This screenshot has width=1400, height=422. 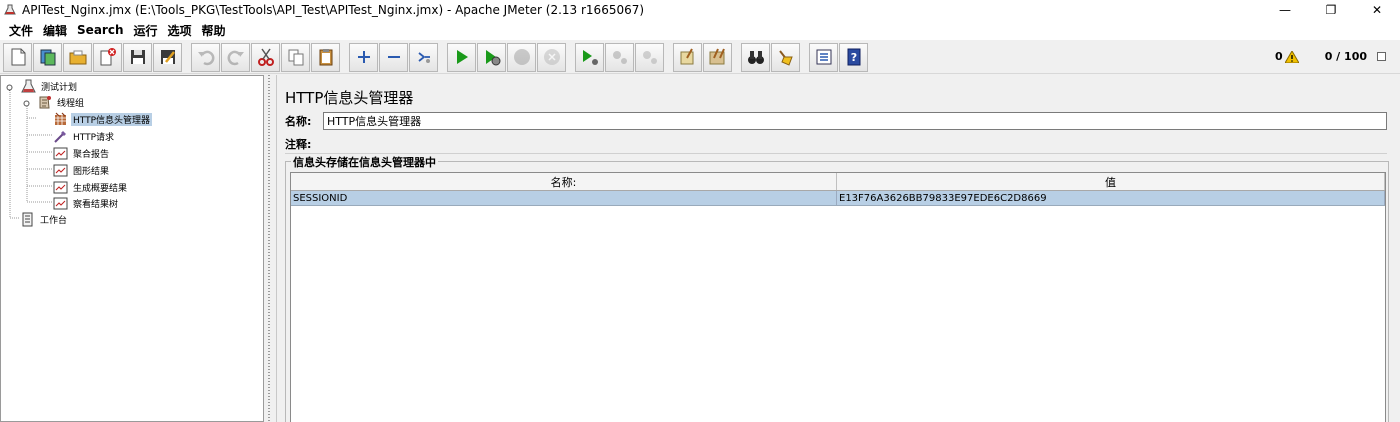 I want to click on tree-node-label: 察看结果树, so click(x=96, y=204).